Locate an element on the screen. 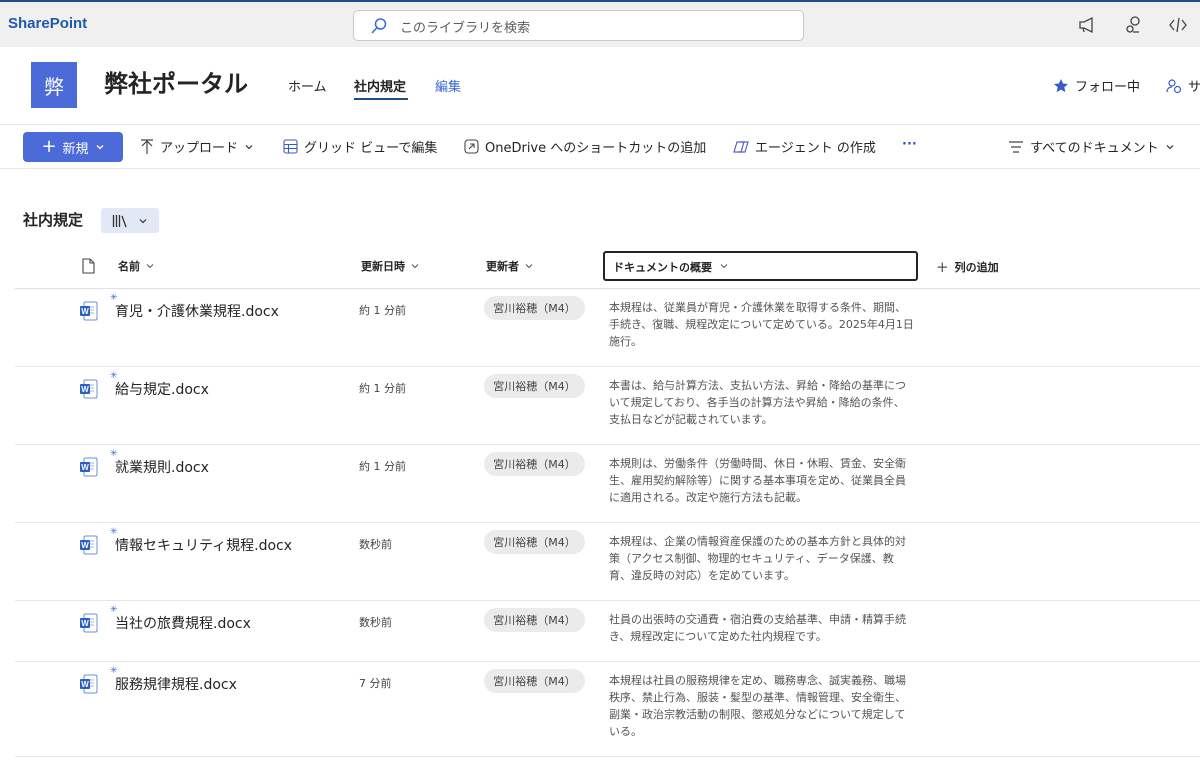 Image resolution: width=1200 pixels, height=779 pixels. library-title: 社内規定 is located at coordinates (53, 220).